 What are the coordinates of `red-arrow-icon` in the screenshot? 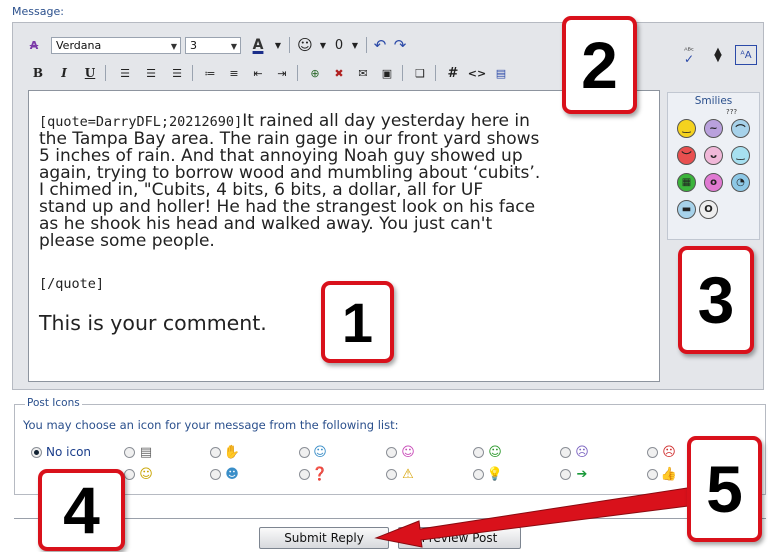 It's located at (548, 516).